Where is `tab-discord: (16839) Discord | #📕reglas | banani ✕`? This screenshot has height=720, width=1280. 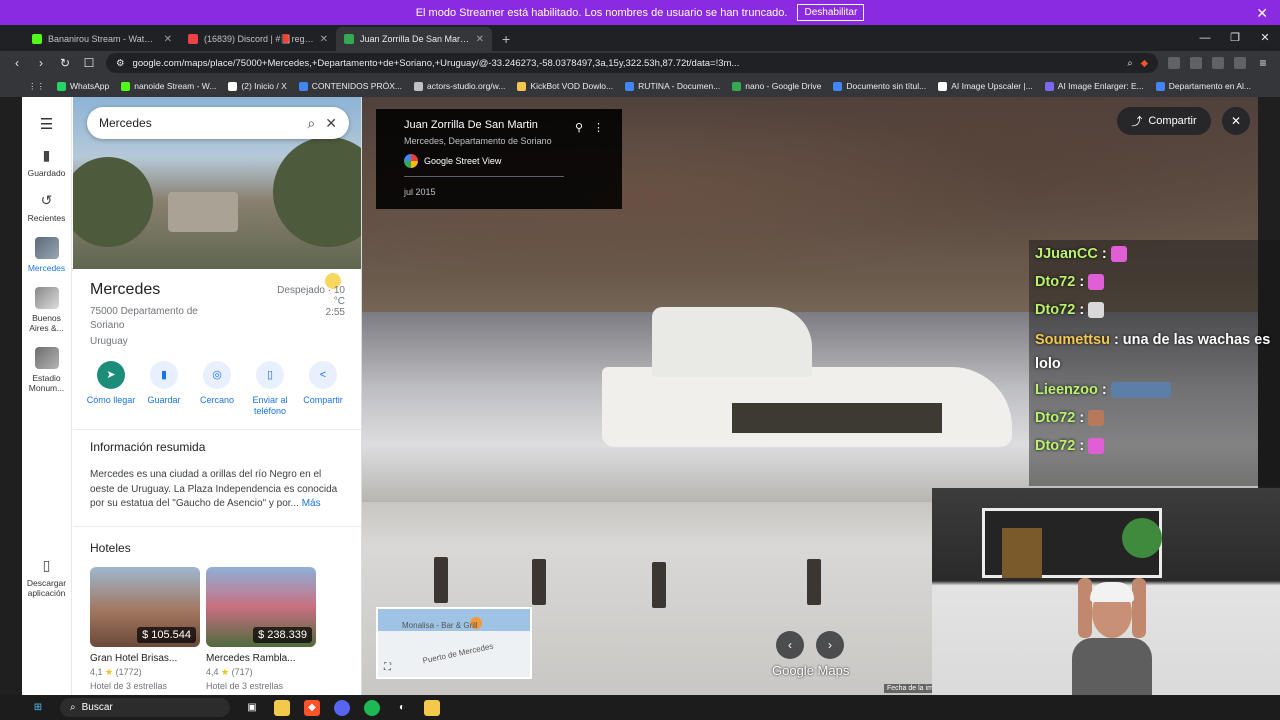
tab-discord: (16839) Discord | #📕reglas | banani ✕ is located at coordinates (258, 39).